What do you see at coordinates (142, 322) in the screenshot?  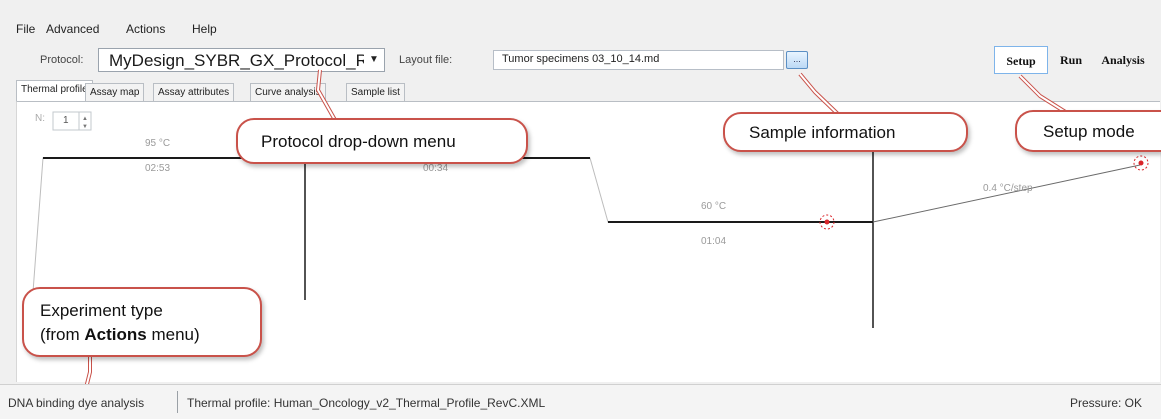 I see `experiment-callout: Experiment type (from Actions menu)` at bounding box center [142, 322].